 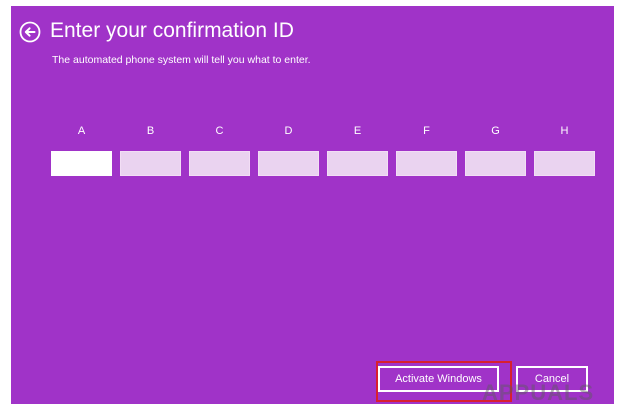 I want to click on field-label-b: B, so click(x=150, y=131).